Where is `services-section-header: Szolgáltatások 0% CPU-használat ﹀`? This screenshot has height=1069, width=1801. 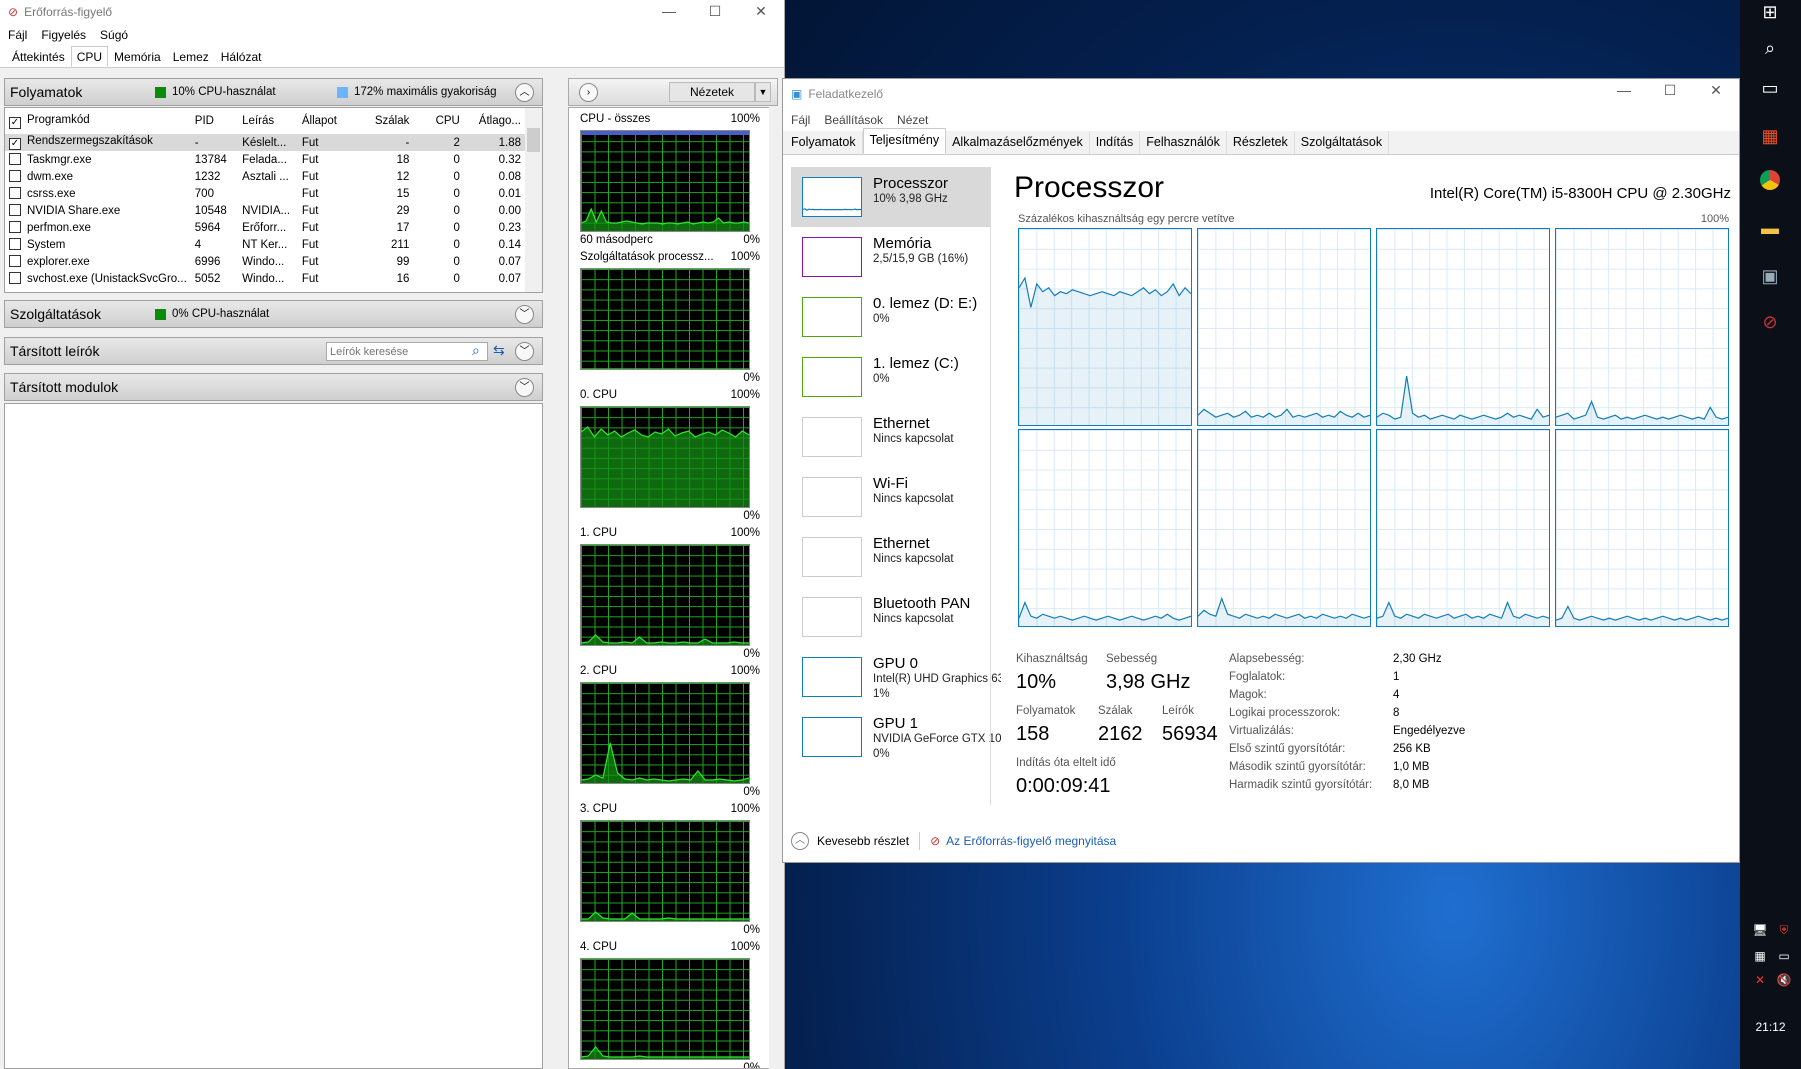
services-section-header: Szolgáltatások 0% CPU-használat ﹀ is located at coordinates (273, 314).